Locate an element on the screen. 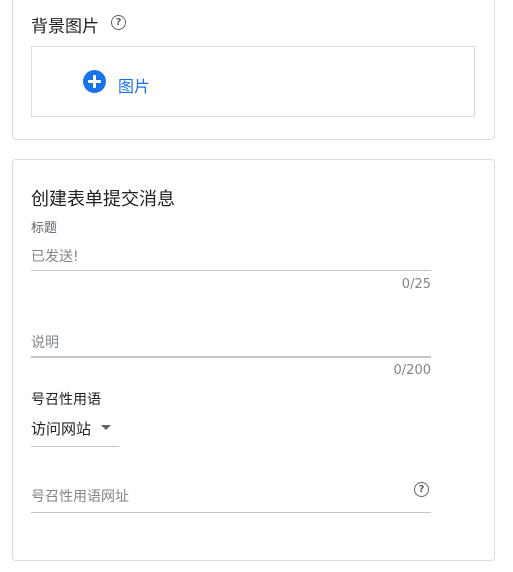  headline-input is located at coordinates (231, 257).